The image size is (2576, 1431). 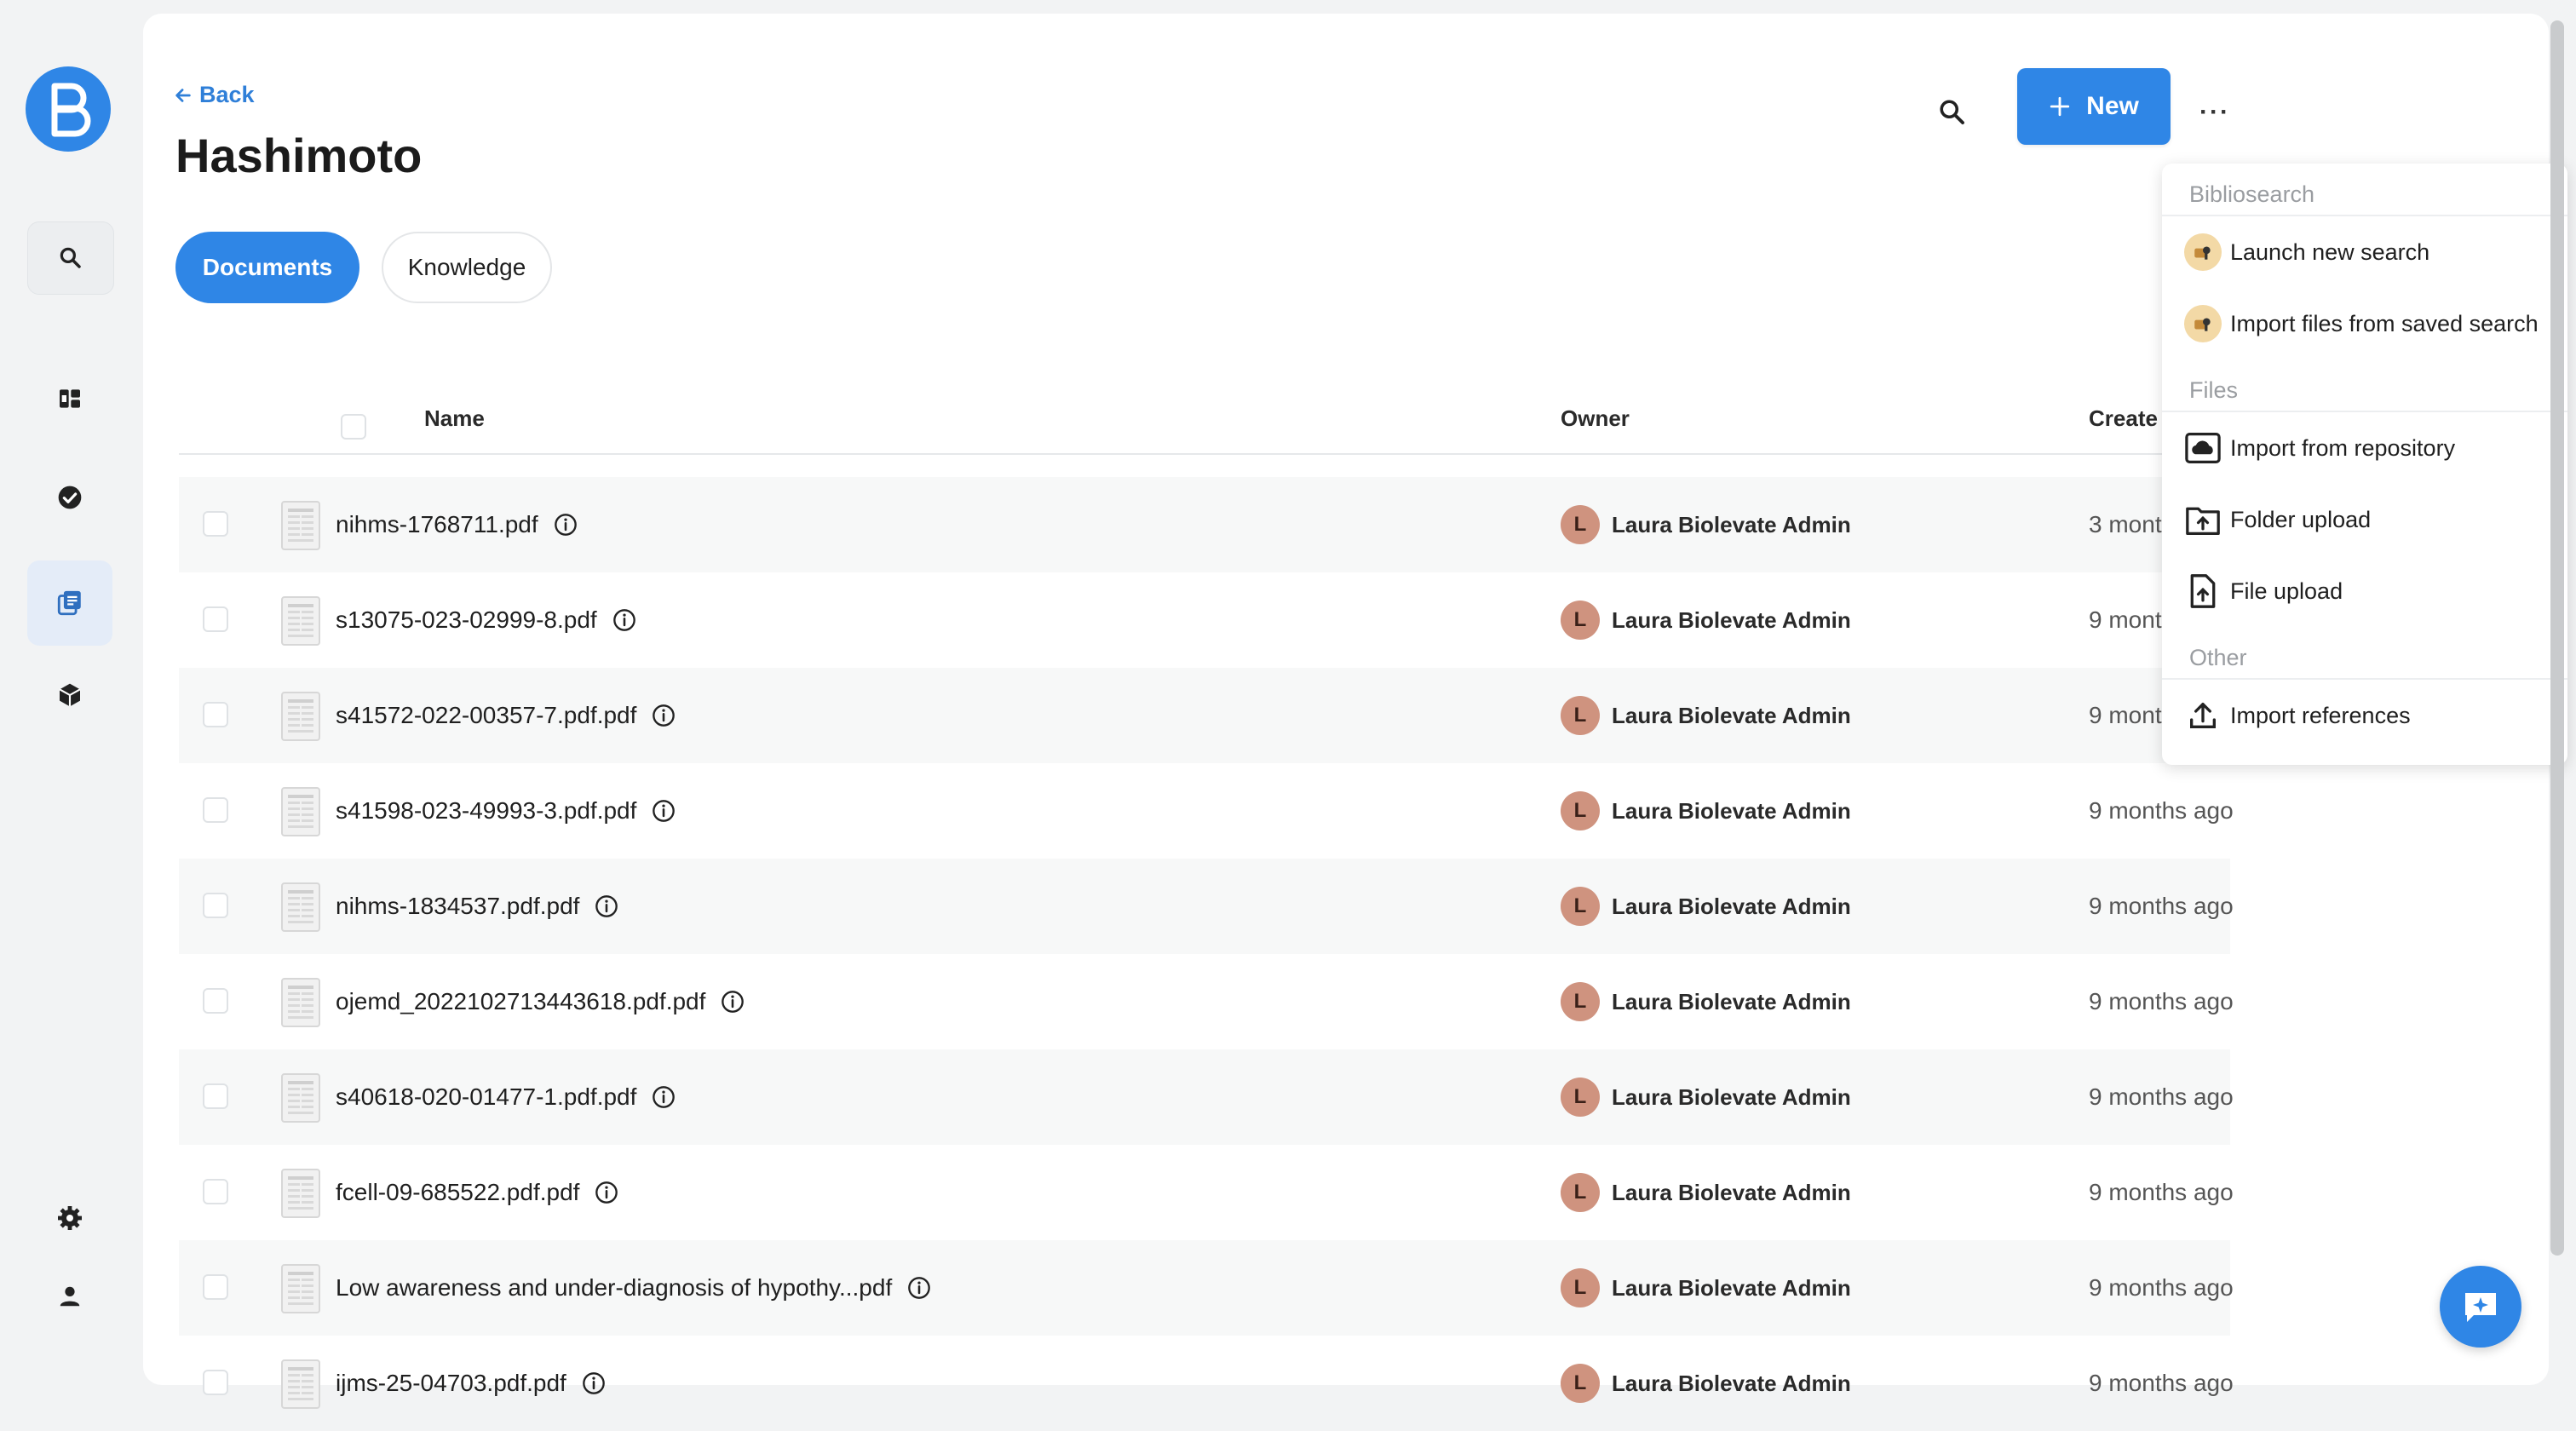 What do you see at coordinates (70, 1218) in the screenshot?
I see `sidebar-item-settings` at bounding box center [70, 1218].